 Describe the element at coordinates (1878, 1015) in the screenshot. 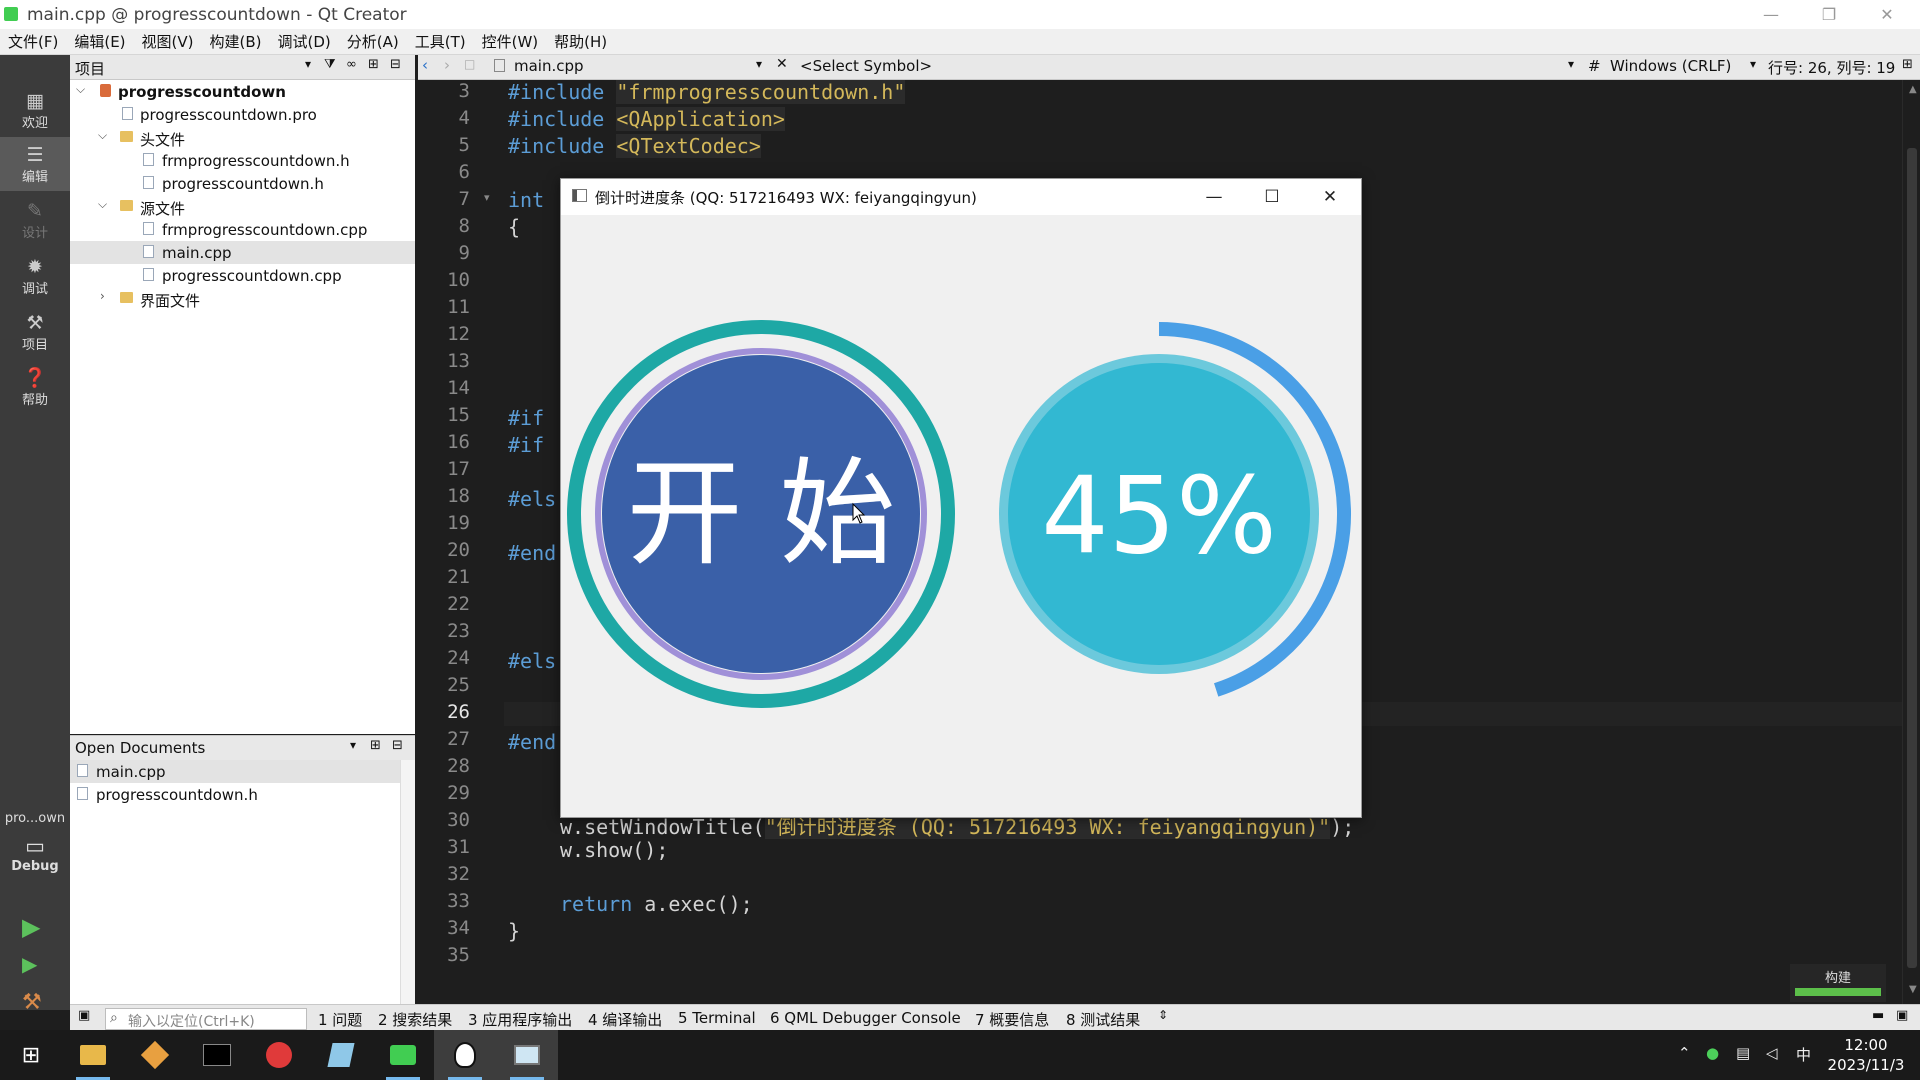

I see `maximize-output-icon: ▬` at that location.